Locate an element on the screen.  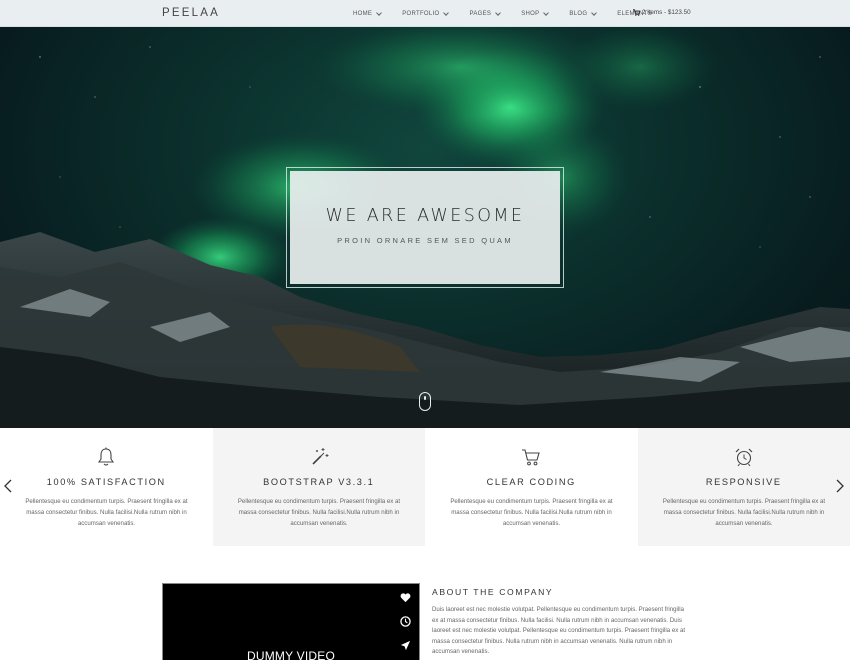
hero-caption: WE ARE AWESOME PROIN ORNARE SEM SED QUAM is located at coordinates (425, 227).